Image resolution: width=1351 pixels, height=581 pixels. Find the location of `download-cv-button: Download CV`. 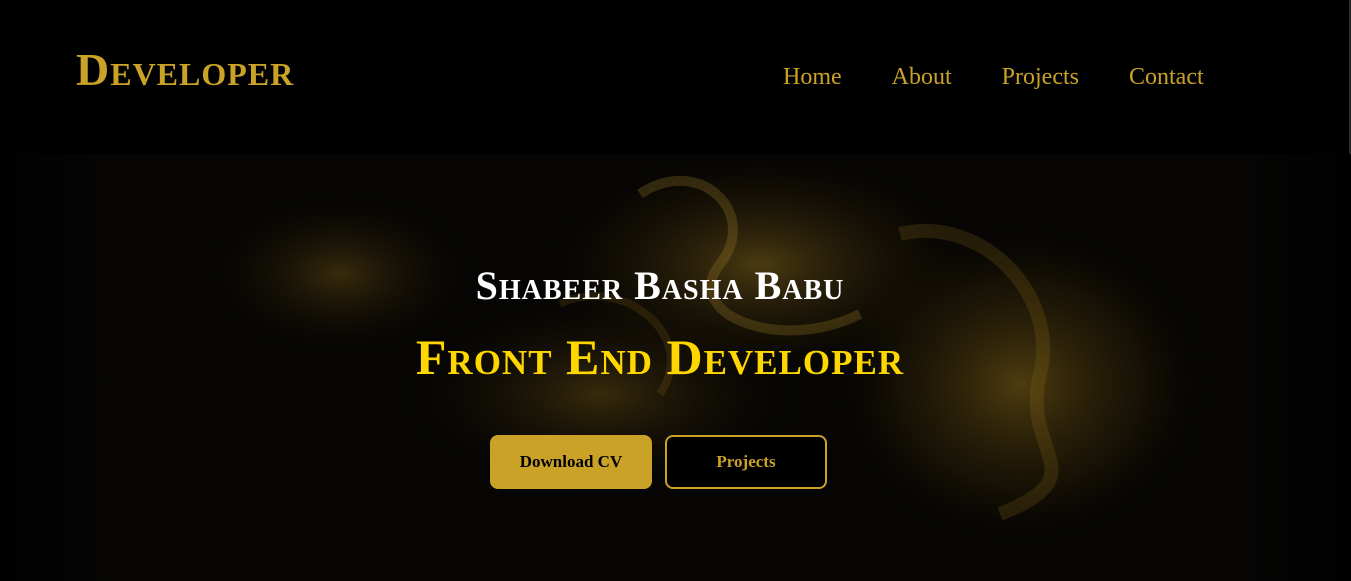

download-cv-button: Download CV is located at coordinates (571, 462).